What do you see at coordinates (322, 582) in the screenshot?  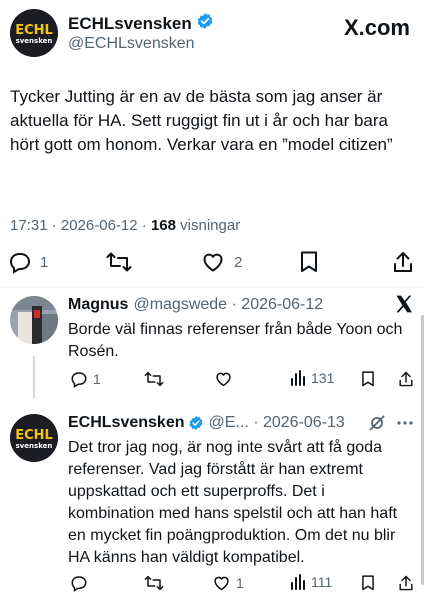 I see `views-count: 111` at bounding box center [322, 582].